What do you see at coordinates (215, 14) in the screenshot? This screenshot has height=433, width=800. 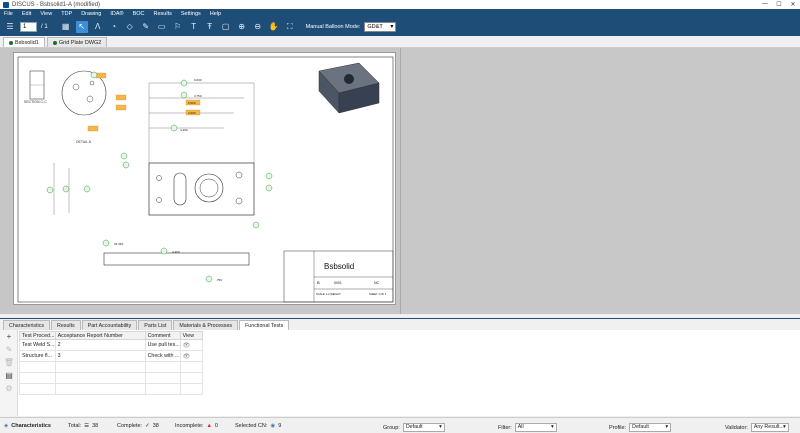 I see `menu-help: Help` at bounding box center [215, 14].